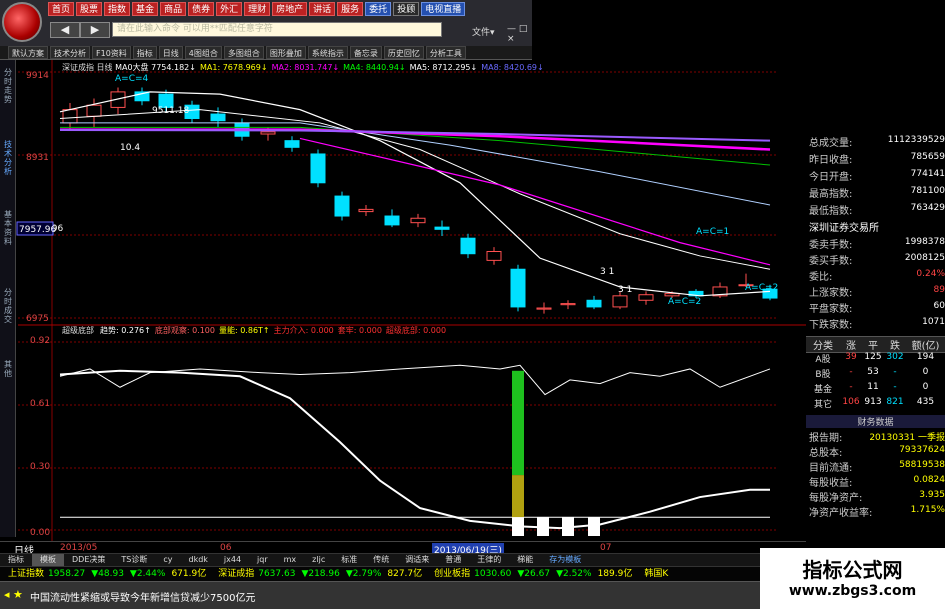  What do you see at coordinates (453, 560) in the screenshot?
I see `indicator-tab: 普通` at bounding box center [453, 560].